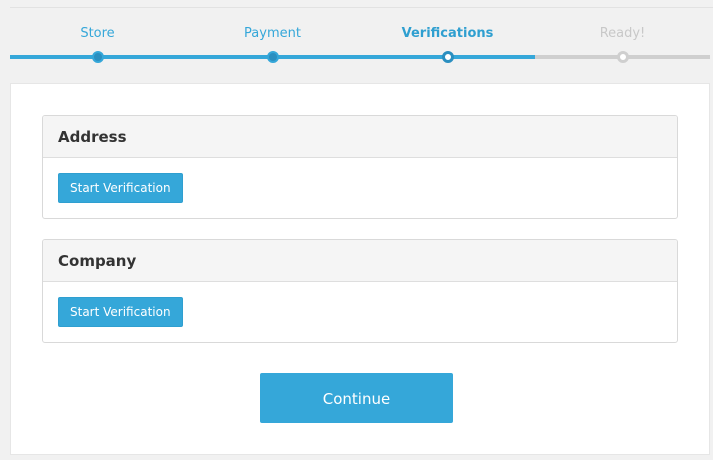 This screenshot has height=460, width=713. Describe the element at coordinates (356, 398) in the screenshot. I see `continue-button: Continue` at that location.